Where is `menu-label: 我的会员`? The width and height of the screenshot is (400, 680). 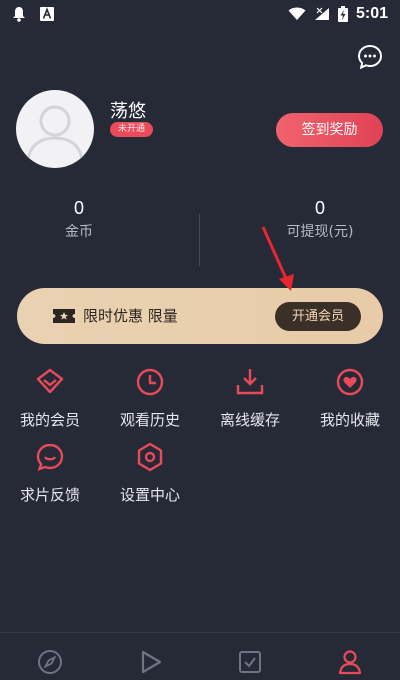 menu-label: 我的会员 is located at coordinates (49, 420).